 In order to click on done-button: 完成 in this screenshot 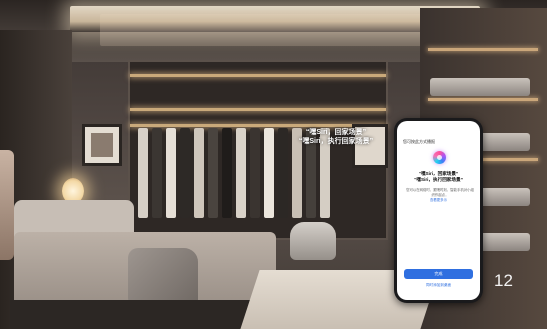, I will do `click(438, 274)`.